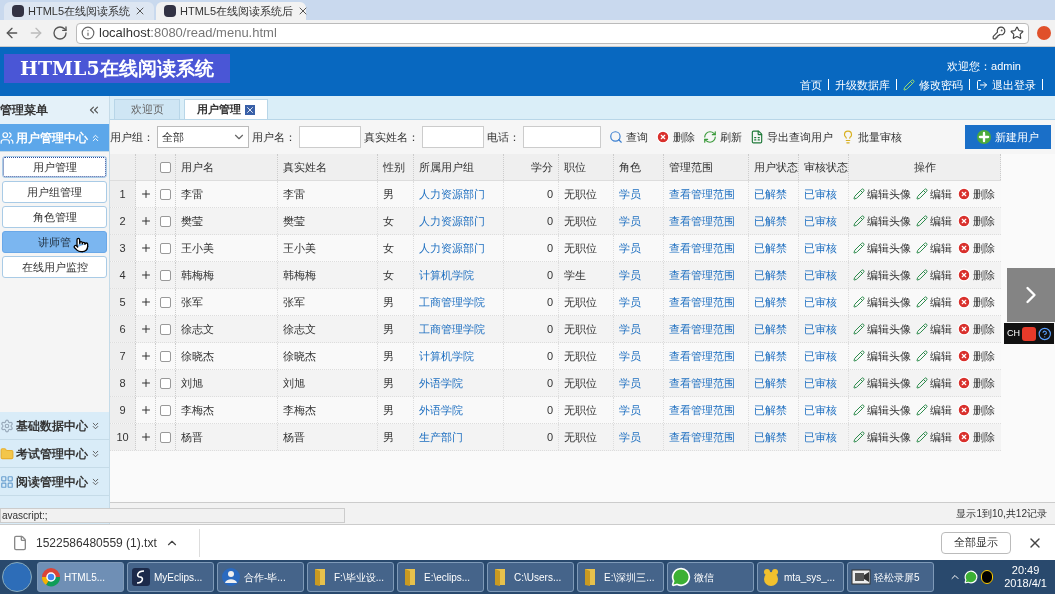 This screenshot has height=594, width=1055. I want to click on row-number: 7, so click(123, 356).